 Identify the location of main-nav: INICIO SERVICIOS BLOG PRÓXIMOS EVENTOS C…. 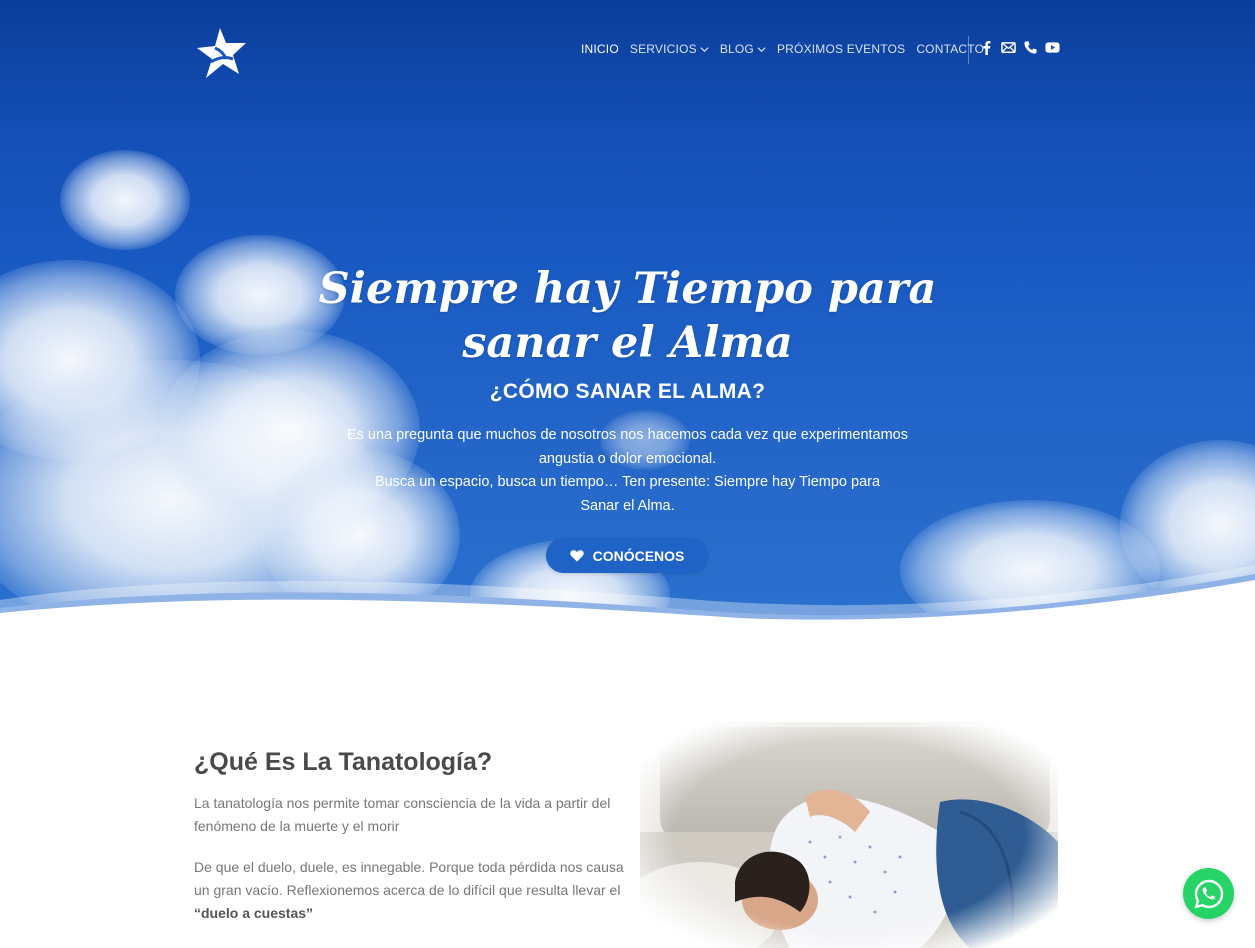
(788, 49).